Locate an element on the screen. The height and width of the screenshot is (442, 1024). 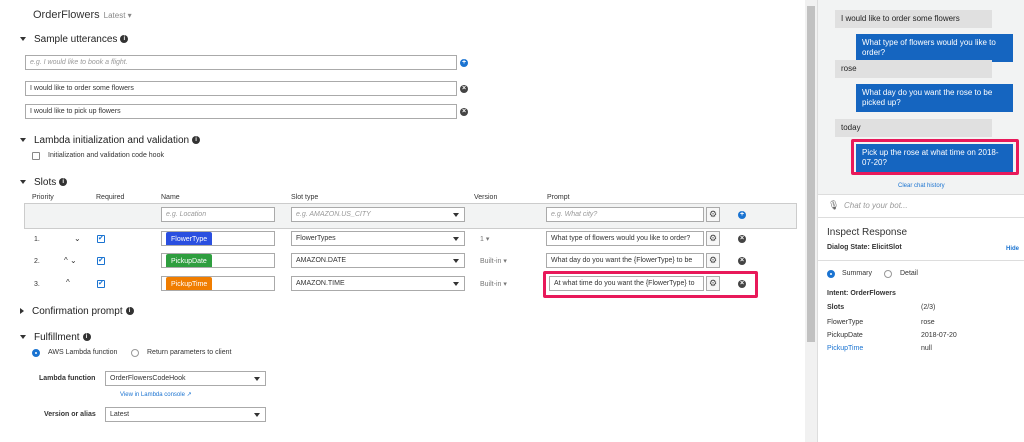
version-dropdown: Latest ▾ is located at coordinates (118, 15).